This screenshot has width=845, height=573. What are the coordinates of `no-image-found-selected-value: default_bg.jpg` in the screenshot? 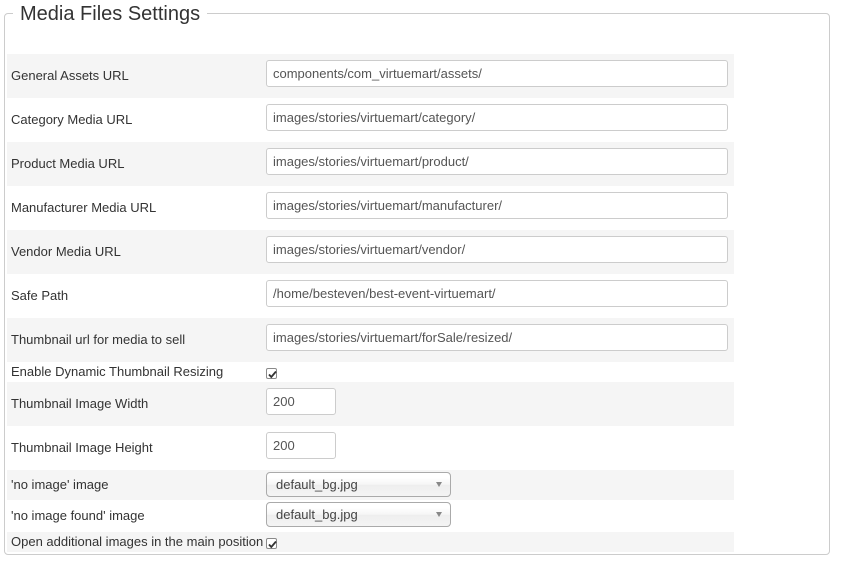 It's located at (317, 514).